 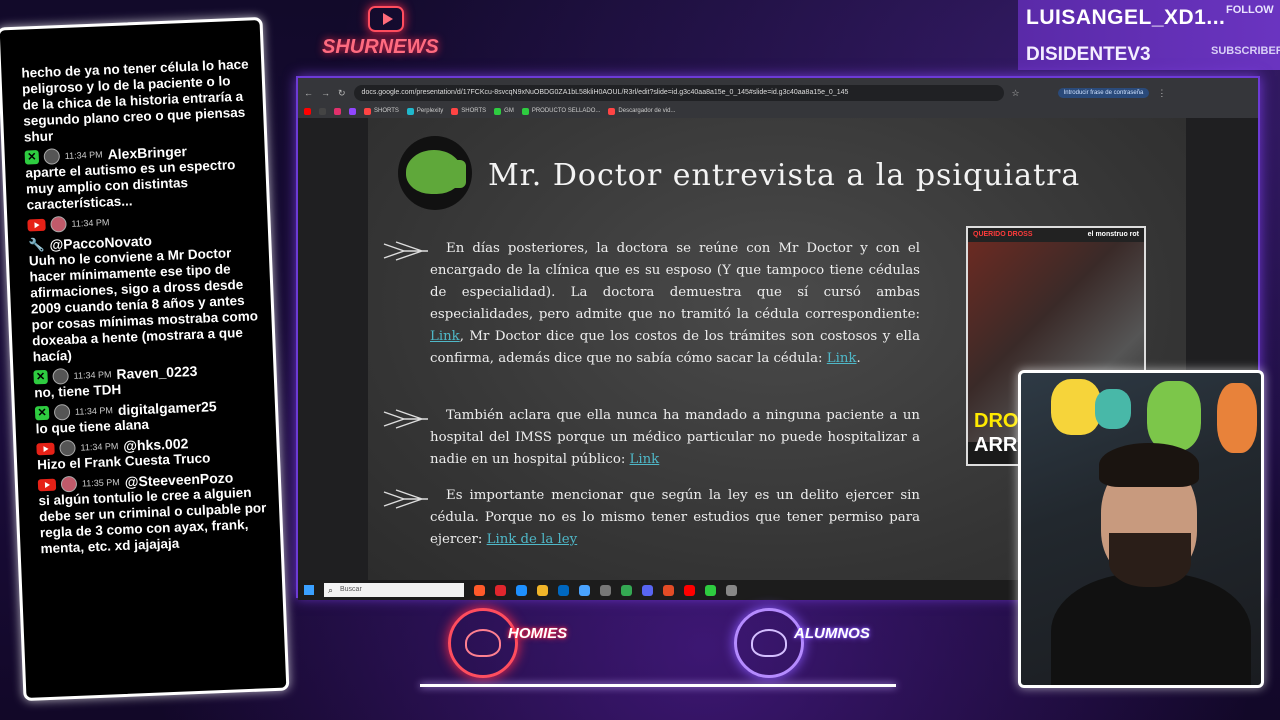 I want to click on alumnos-label: ALUMNOS, so click(x=832, y=633).